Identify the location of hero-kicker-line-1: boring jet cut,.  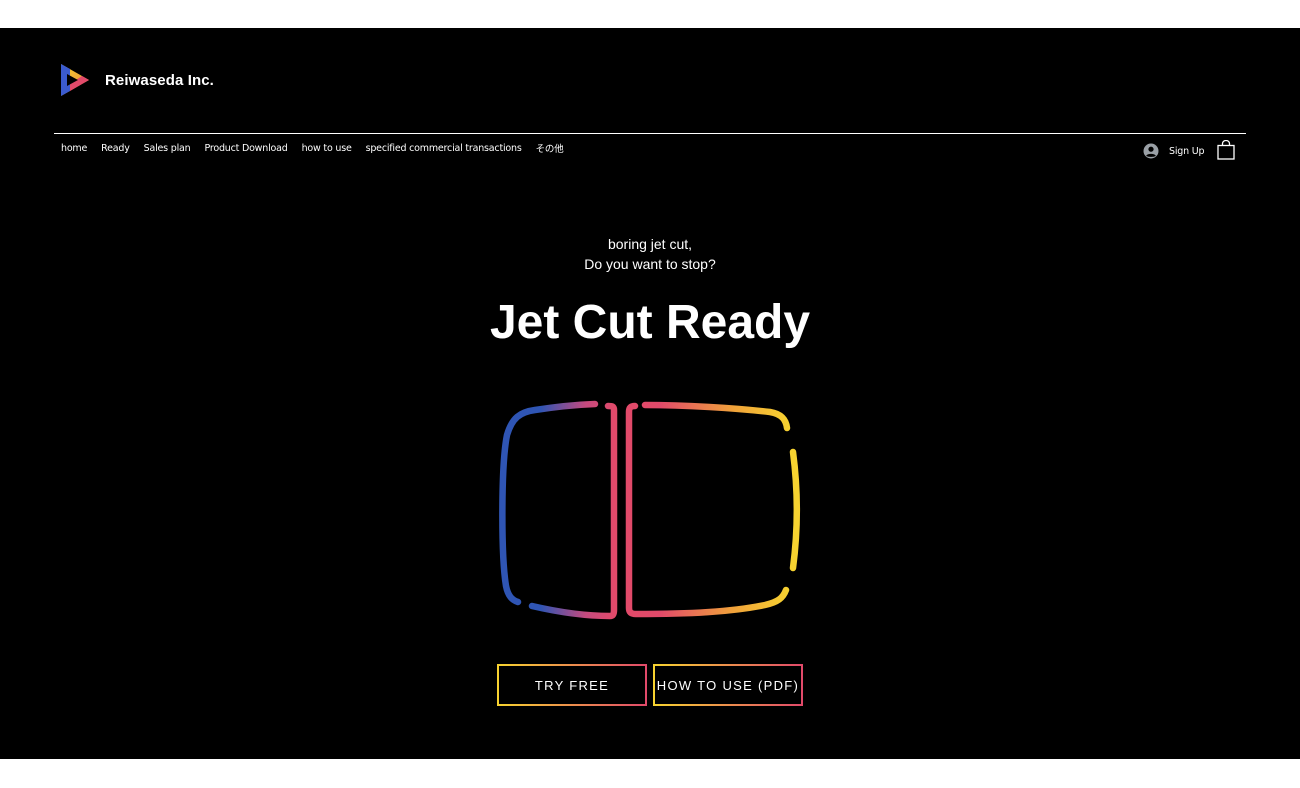
(650, 244).